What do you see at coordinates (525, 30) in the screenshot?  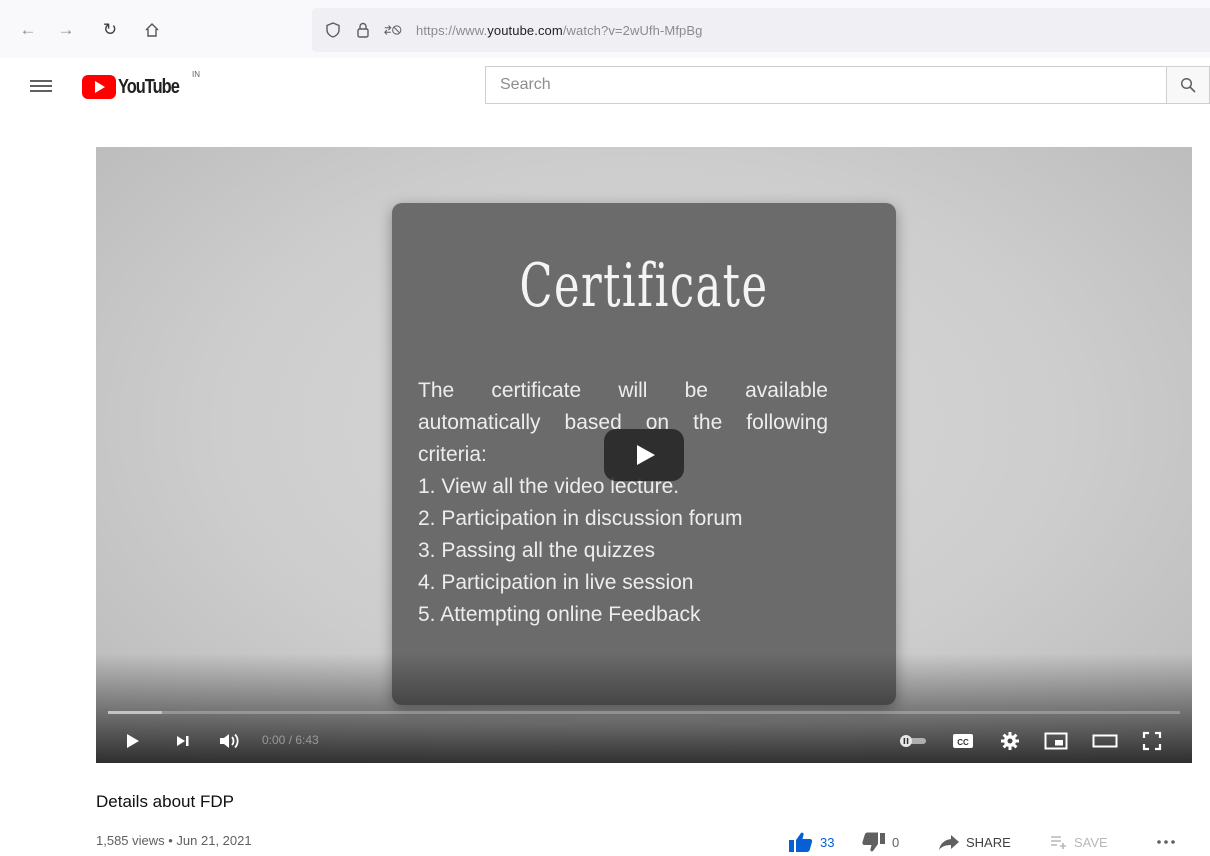 I see `url-host: youtube.com` at bounding box center [525, 30].